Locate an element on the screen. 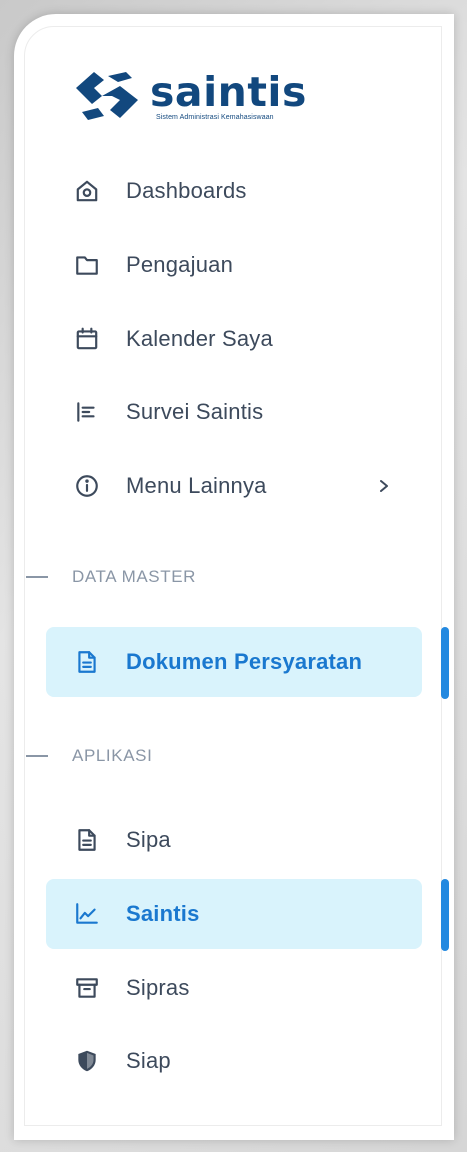  logo-name: saintis is located at coordinates (228, 92).